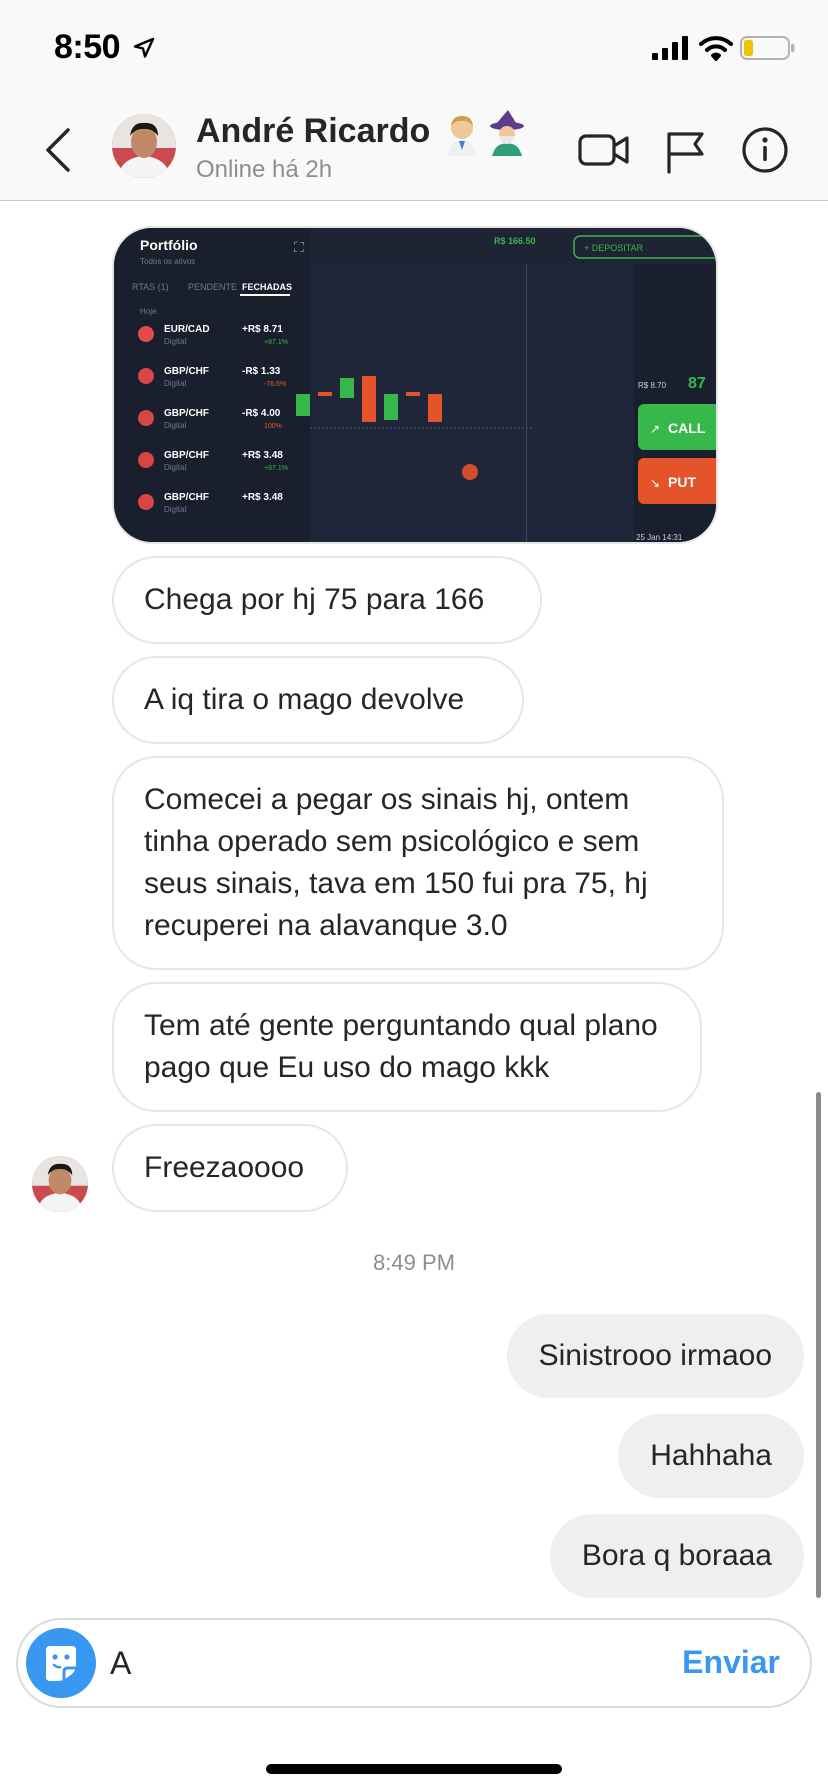  I want to click on message-composer: Enviar, so click(414, 1663).